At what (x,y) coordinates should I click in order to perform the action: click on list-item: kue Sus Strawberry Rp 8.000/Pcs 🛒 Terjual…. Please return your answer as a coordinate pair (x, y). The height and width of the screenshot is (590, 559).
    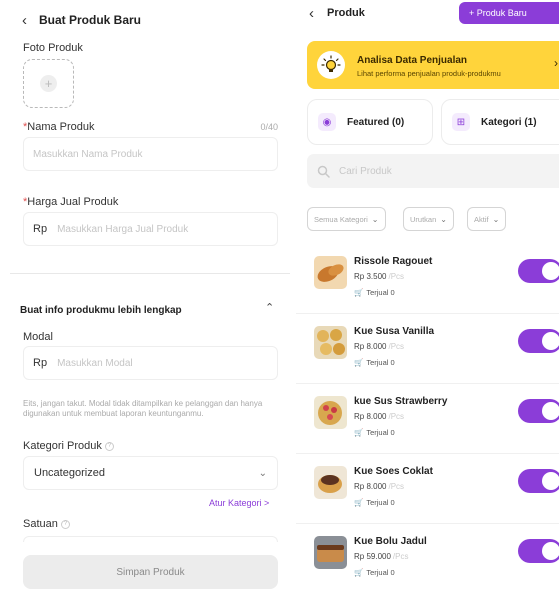
    Looking at the image, I should click on (427, 419).